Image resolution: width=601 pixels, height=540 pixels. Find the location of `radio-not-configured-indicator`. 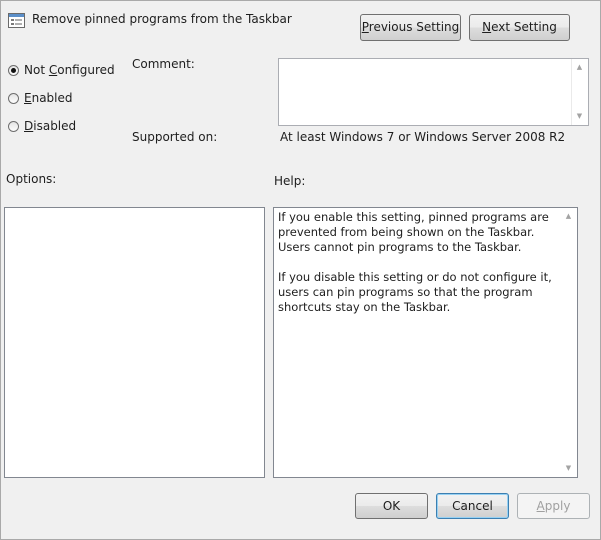

radio-not-configured-indicator is located at coordinates (13, 70).